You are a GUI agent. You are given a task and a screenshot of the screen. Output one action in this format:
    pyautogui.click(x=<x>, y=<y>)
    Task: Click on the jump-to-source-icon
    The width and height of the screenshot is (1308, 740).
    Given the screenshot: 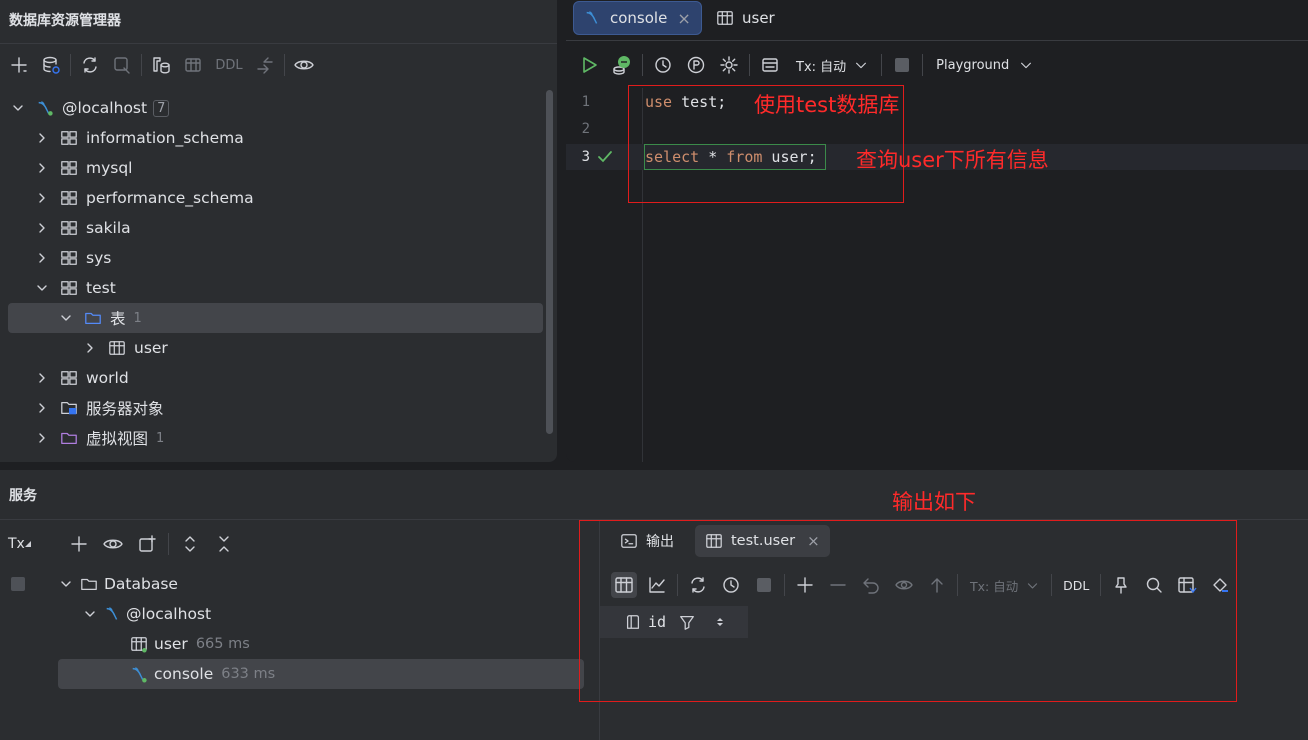 What is the action you would take?
    pyautogui.click(x=265, y=65)
    